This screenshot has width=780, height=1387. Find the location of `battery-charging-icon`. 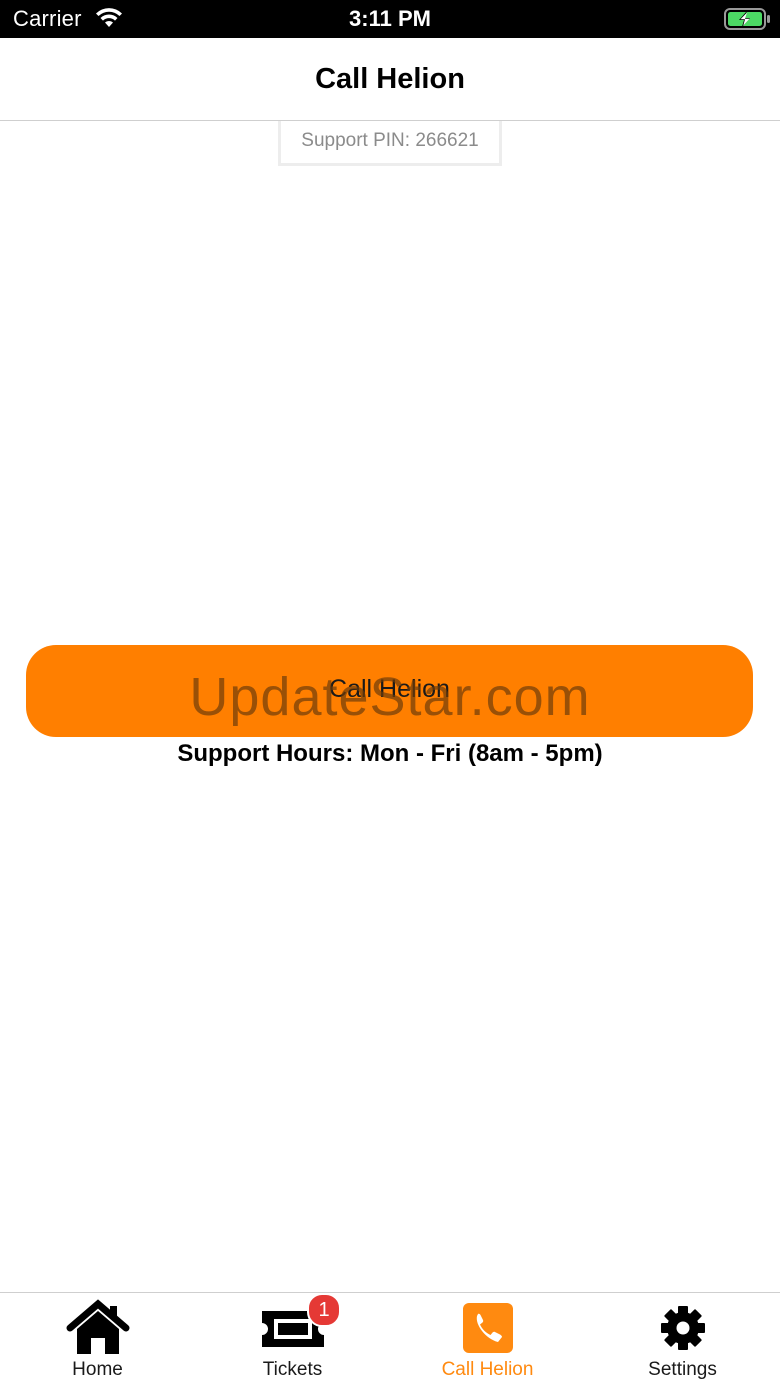

battery-charging-icon is located at coordinates (747, 19).